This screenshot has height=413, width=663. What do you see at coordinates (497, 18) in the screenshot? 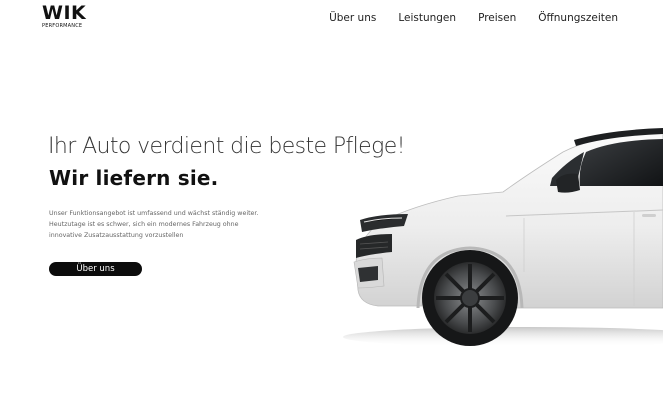
I see `nav-item-preisen: Preisen` at bounding box center [497, 18].